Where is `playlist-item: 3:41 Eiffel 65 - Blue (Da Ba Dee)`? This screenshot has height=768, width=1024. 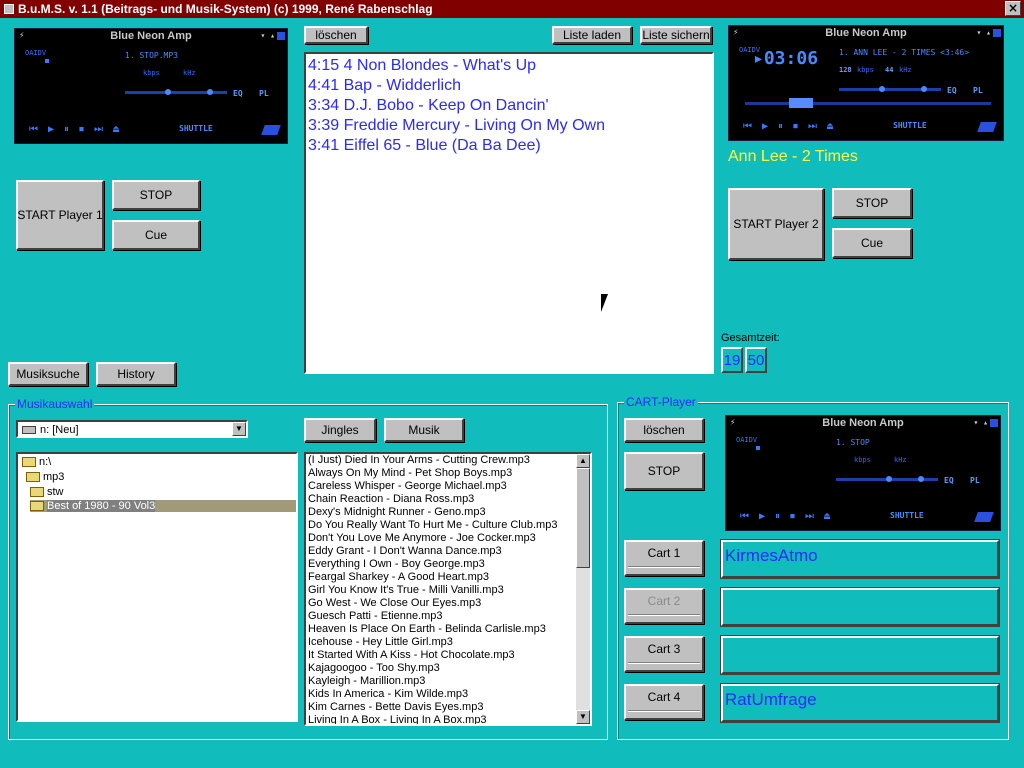
playlist-item: 3:41 Eiffel 65 - Blue (Da Ba Dee) is located at coordinates (509, 146).